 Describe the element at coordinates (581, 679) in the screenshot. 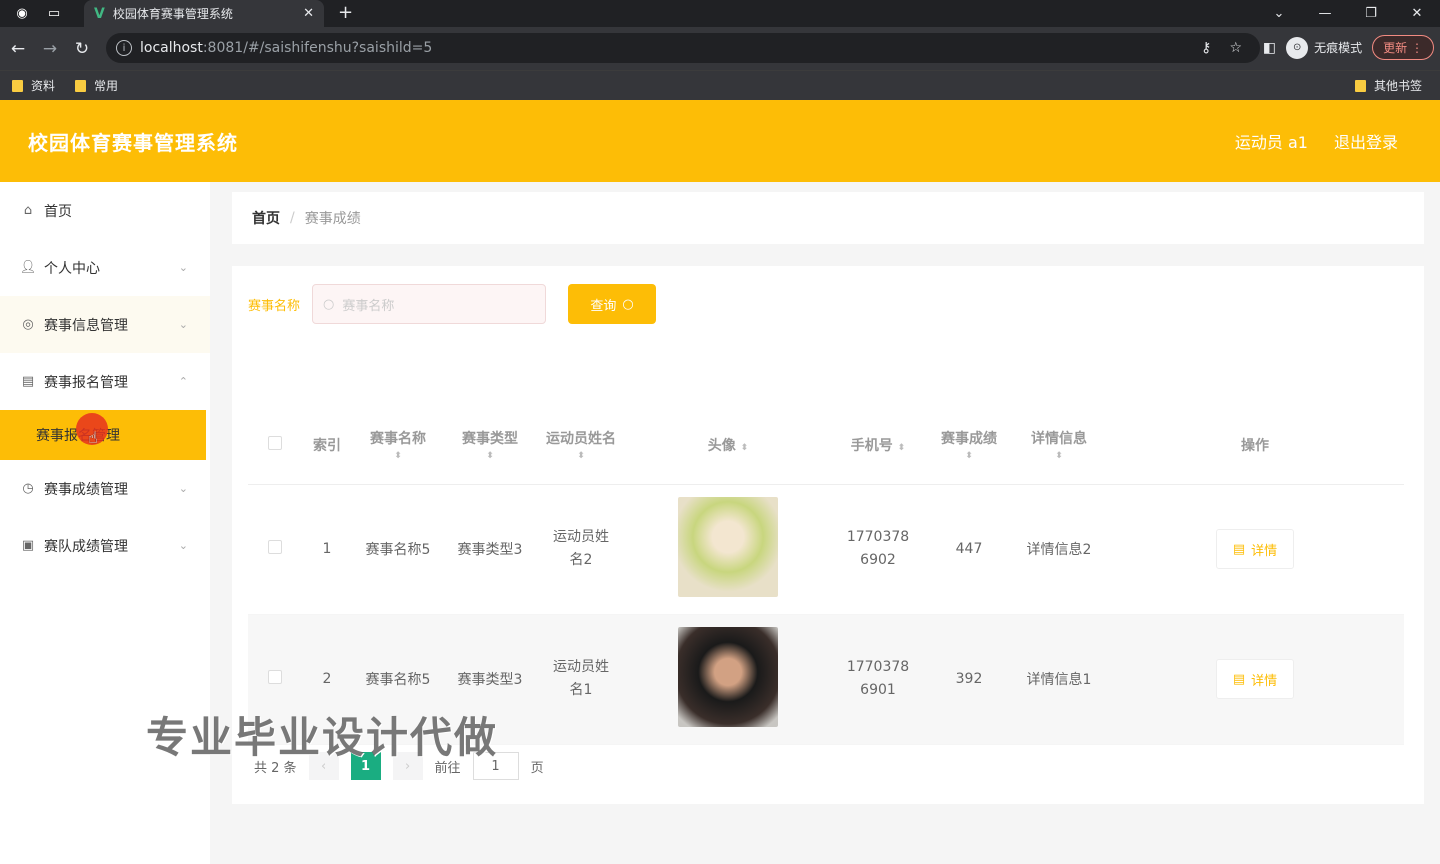

I see `cell-athlete: 运动员姓名1` at that location.